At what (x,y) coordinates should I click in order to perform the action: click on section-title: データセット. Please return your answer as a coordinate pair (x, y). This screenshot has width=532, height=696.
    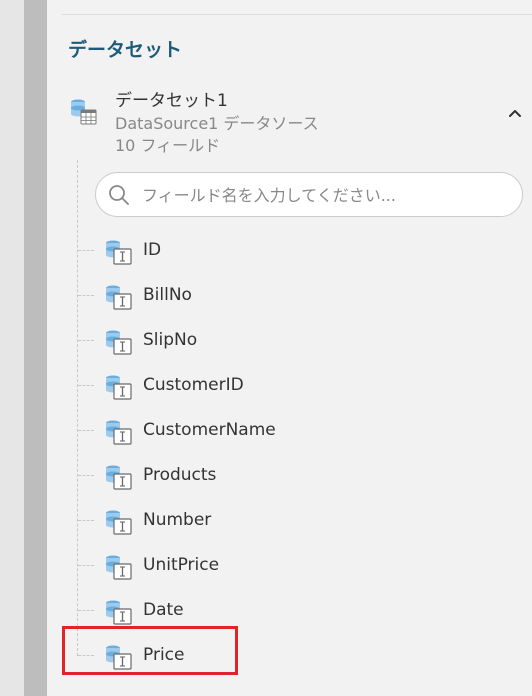
    Looking at the image, I should click on (125, 50).